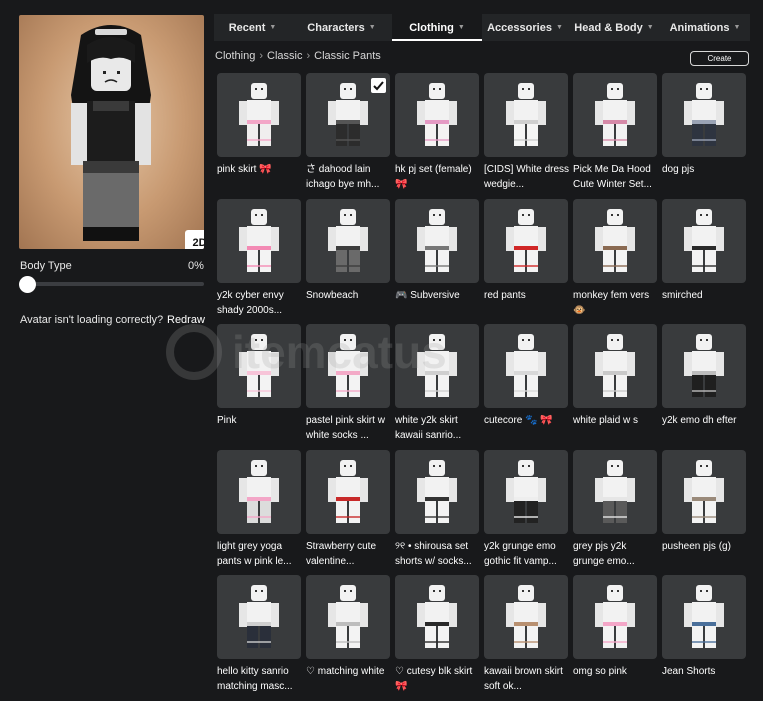 This screenshot has width=763, height=701. What do you see at coordinates (194, 239) in the screenshot?
I see `toggle-2d-button: 2D` at bounding box center [194, 239].